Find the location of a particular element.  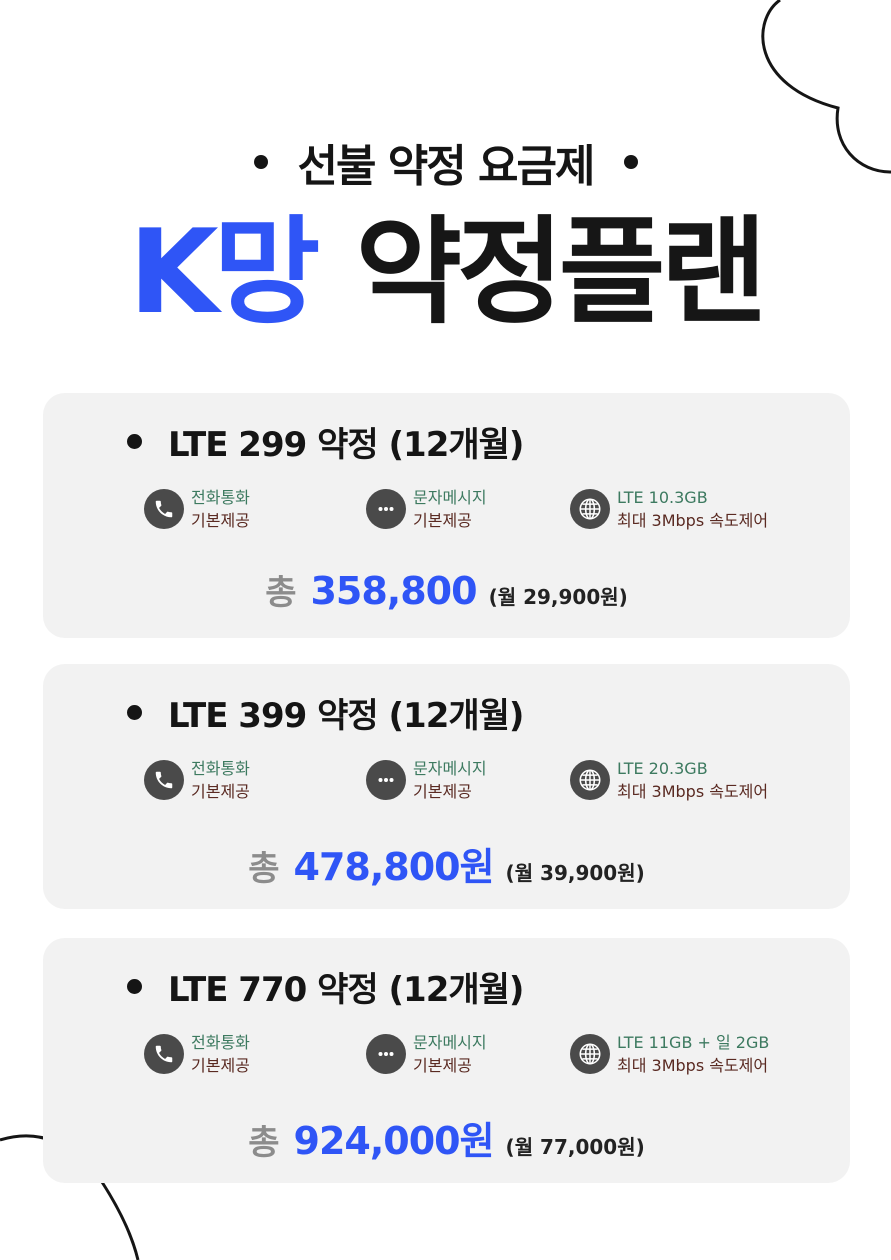

price-total: 924,000원 is located at coordinates (394, 1141).